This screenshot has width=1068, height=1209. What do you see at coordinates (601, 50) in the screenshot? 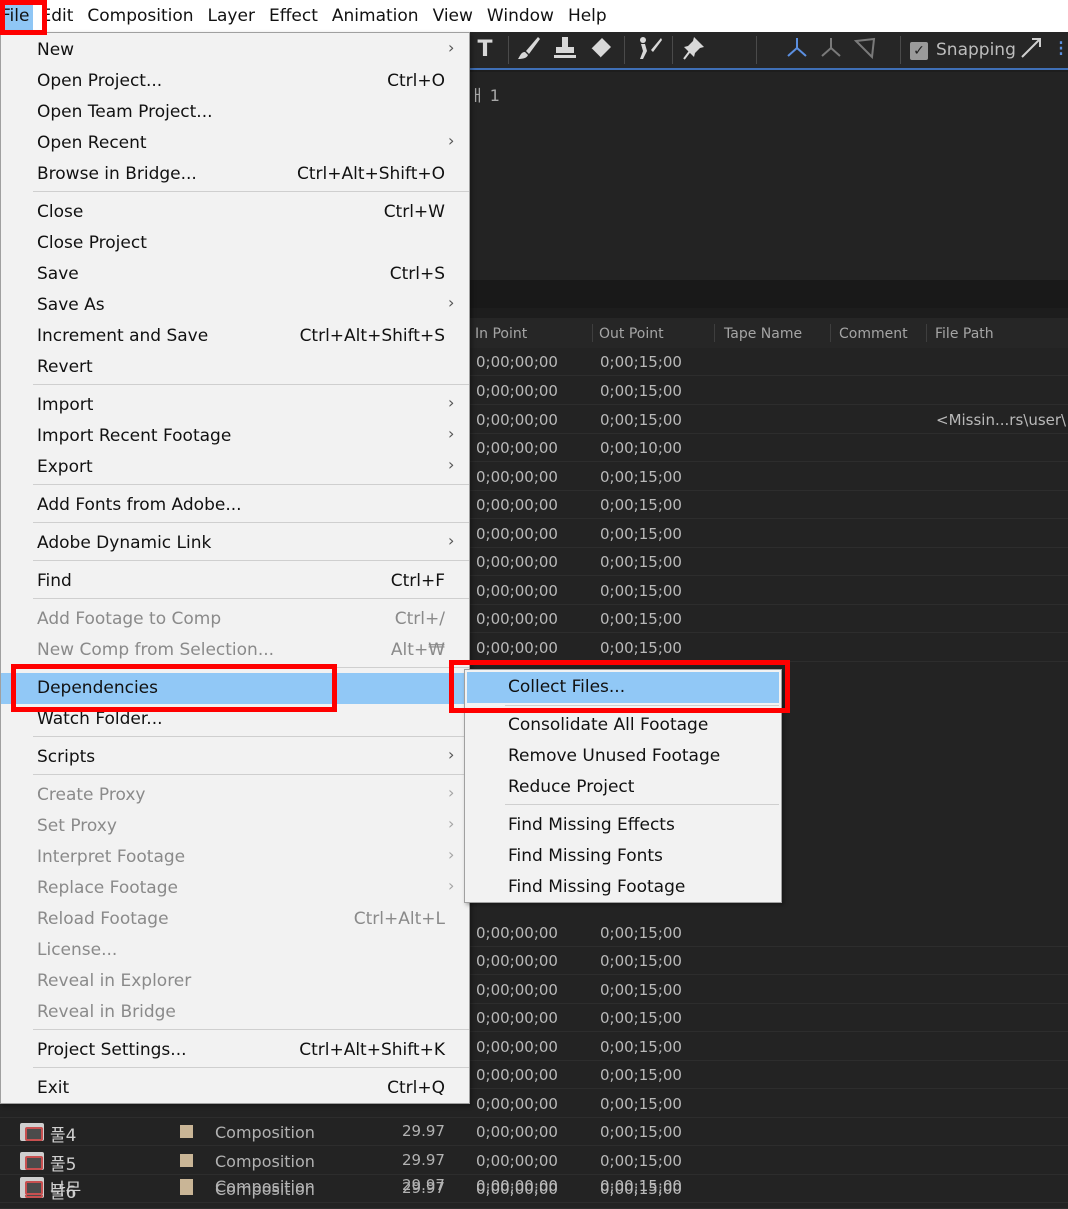
I see `eraser-tool-icon` at bounding box center [601, 50].